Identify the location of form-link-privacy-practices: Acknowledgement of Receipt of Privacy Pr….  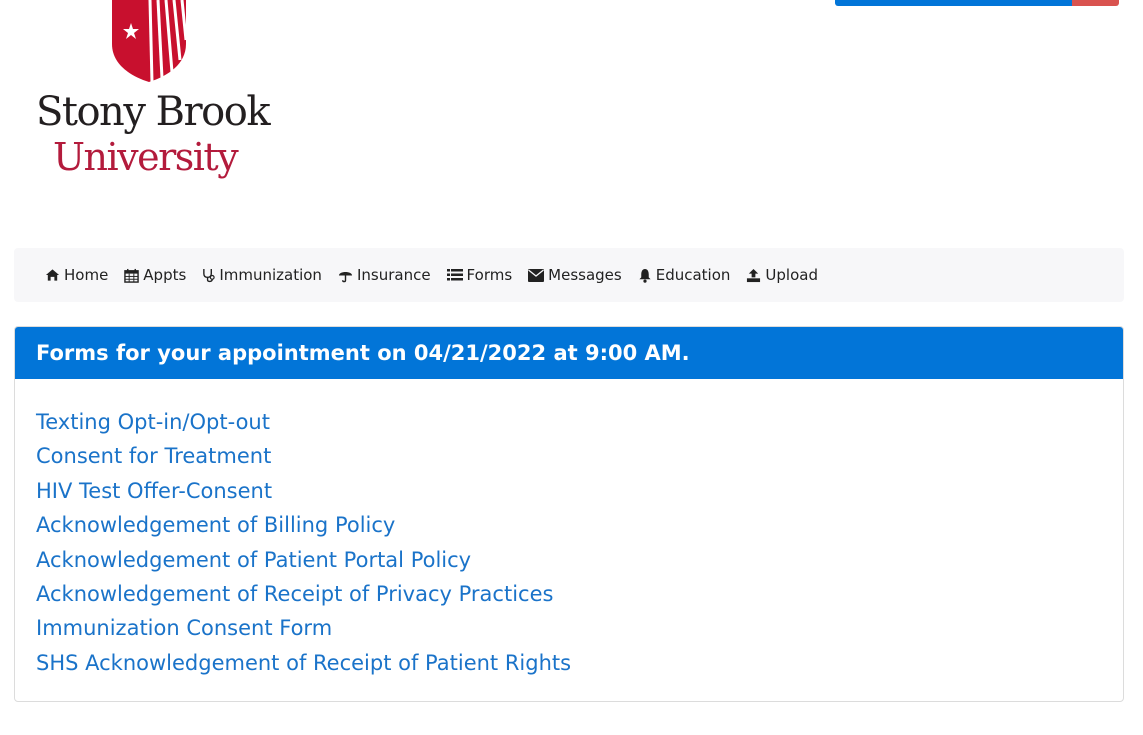
(294, 594).